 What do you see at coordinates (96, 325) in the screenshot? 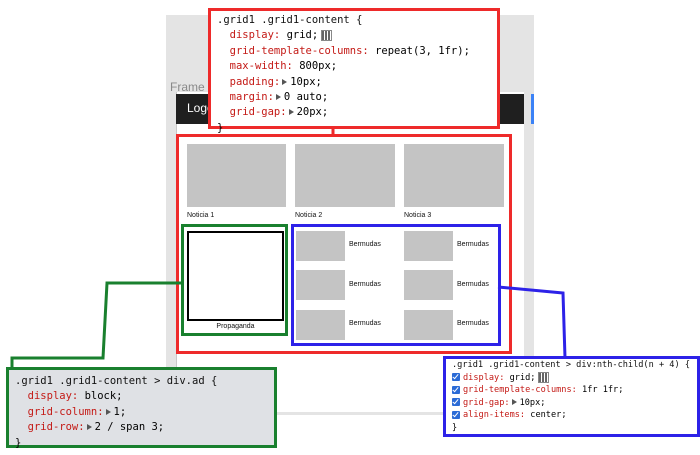
I see `green-connector` at bounding box center [96, 325].